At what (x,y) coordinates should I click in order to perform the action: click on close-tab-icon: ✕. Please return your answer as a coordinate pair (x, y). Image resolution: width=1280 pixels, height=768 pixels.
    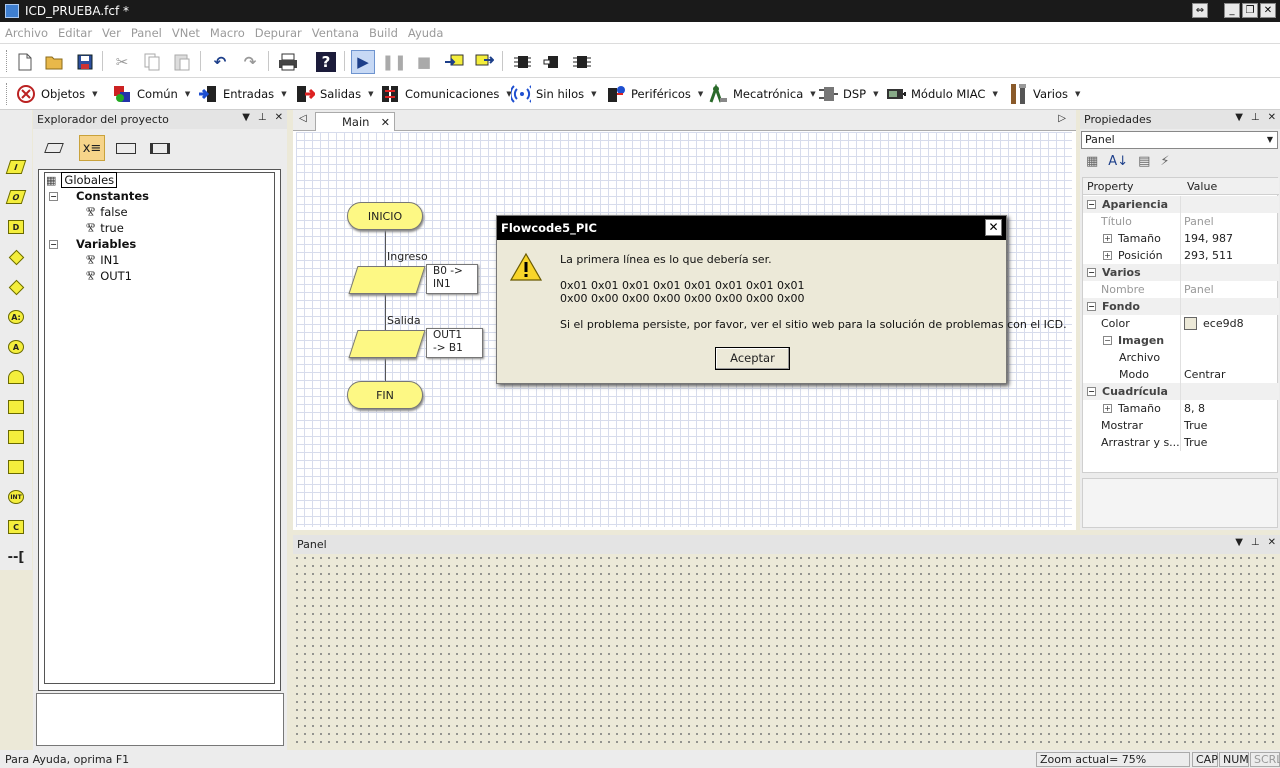
    Looking at the image, I should click on (385, 122).